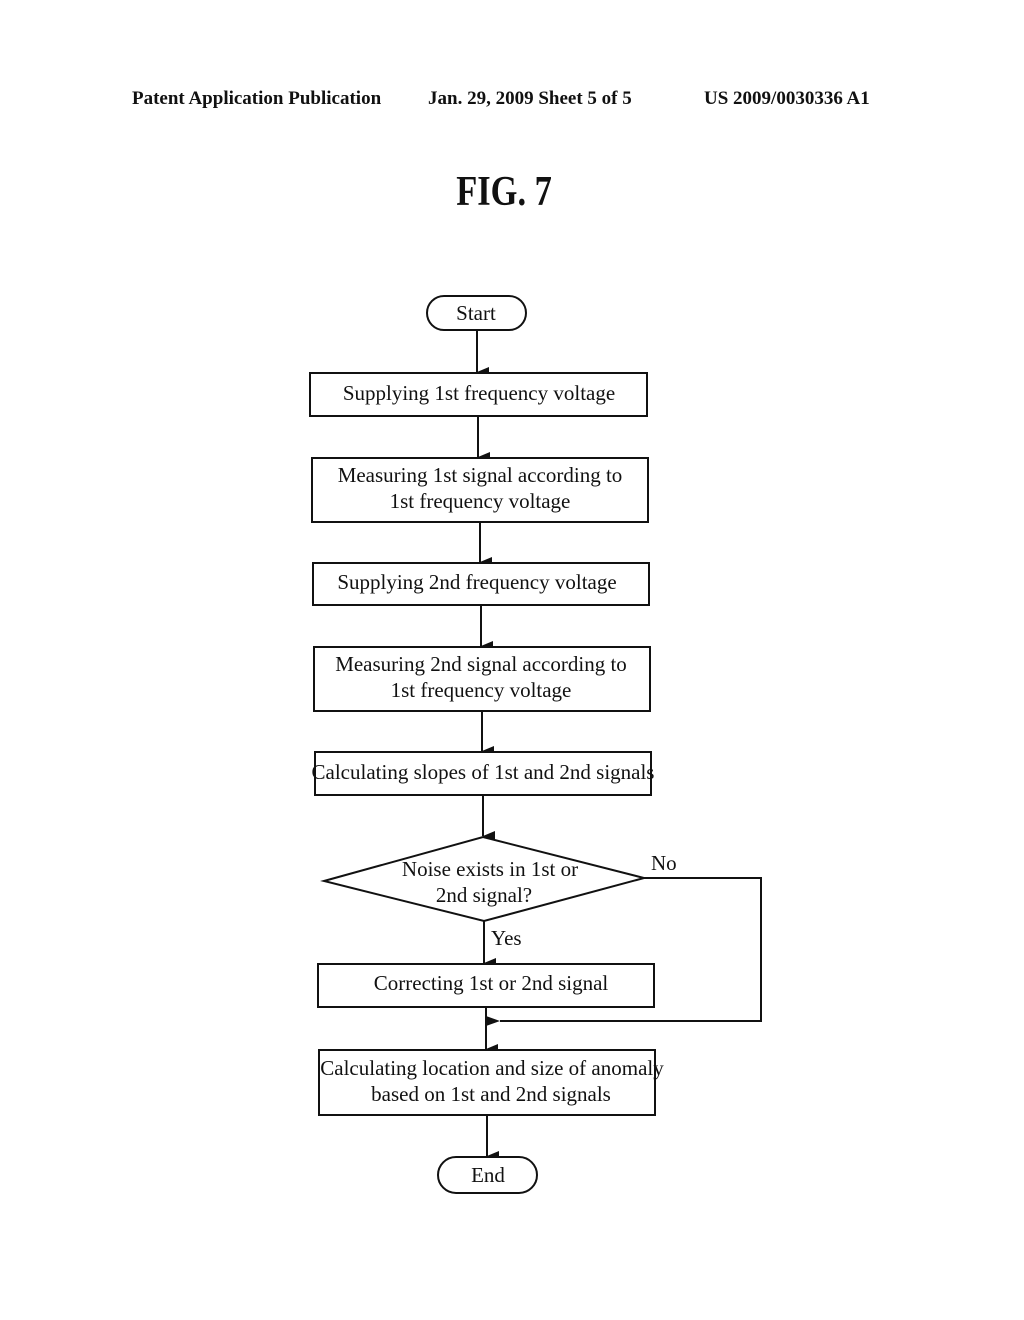 The width and height of the screenshot is (1024, 1320). I want to click on no-branch-label: No, so click(664, 863).